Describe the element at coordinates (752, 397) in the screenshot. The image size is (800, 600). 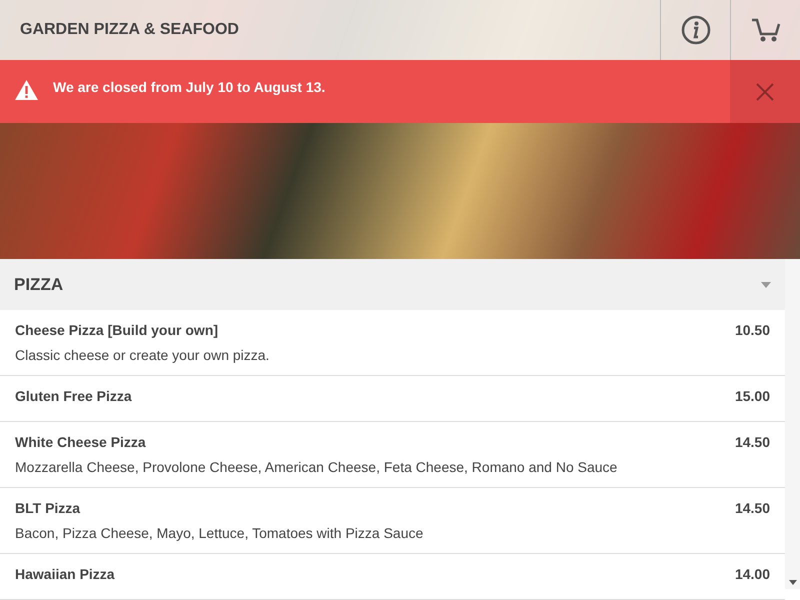
I see `item-price: 15.00` at that location.